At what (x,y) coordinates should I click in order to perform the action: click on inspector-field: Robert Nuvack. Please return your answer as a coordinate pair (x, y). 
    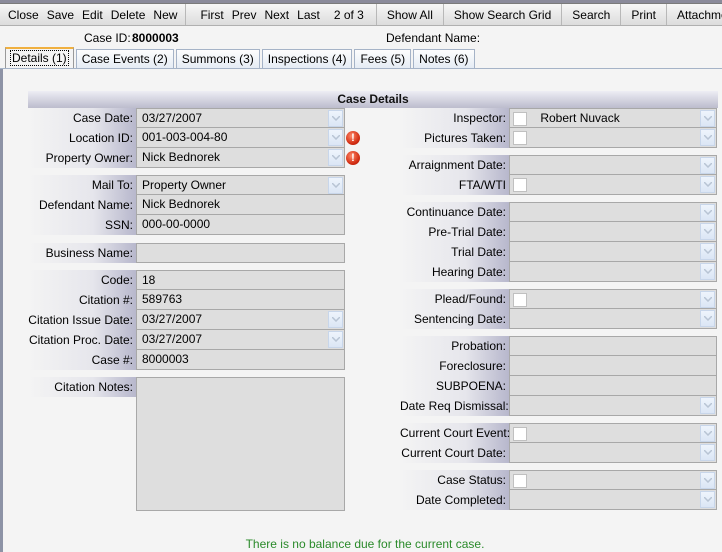
    Looking at the image, I should click on (613, 118).